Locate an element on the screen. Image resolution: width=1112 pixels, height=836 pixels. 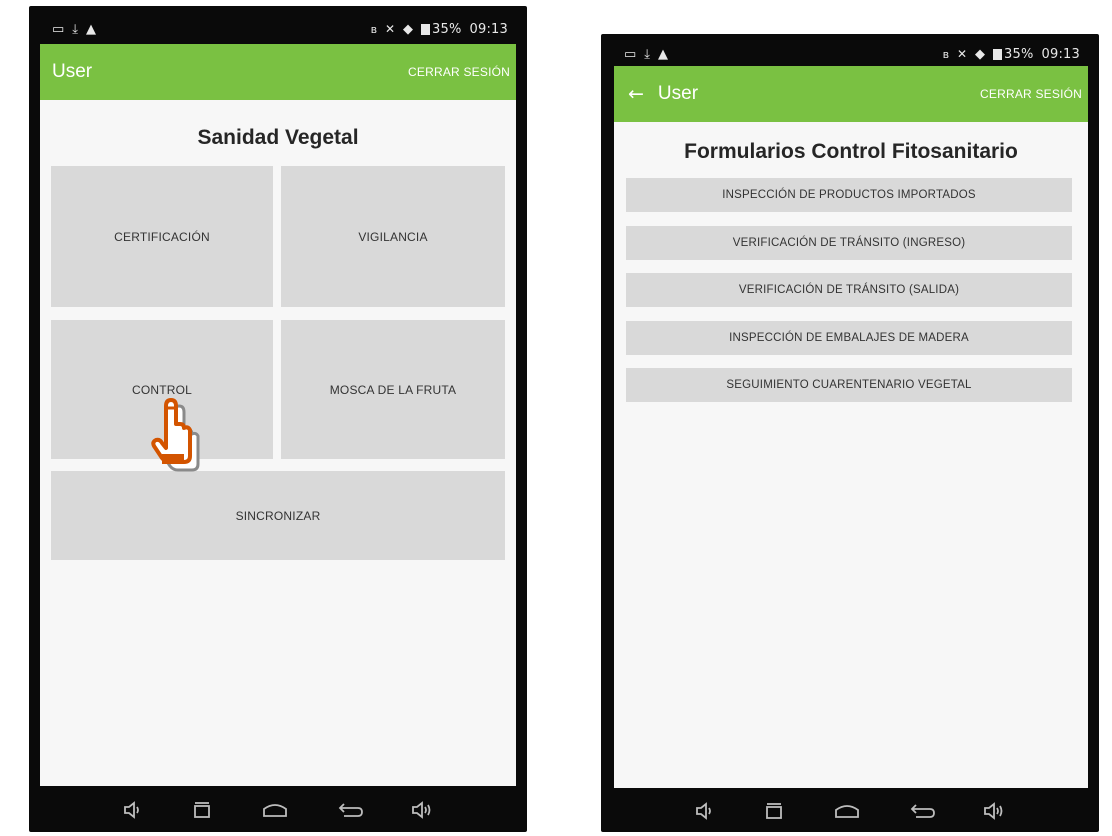
form-button-seguimiento-cuarentenario: SEGUIMIENTO CUARENTENARIO VEGETAL is located at coordinates (849, 385).